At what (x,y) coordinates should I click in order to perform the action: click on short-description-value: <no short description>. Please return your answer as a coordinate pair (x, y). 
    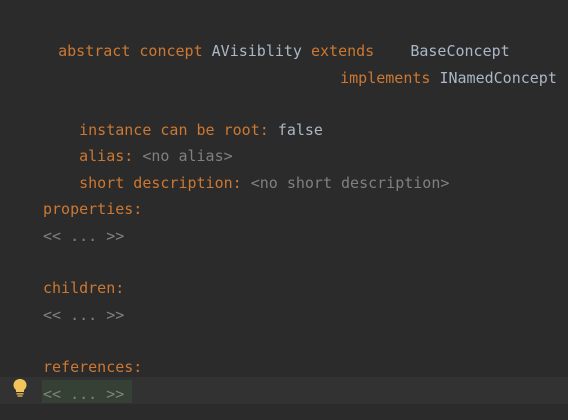
    Looking at the image, I should click on (350, 183).